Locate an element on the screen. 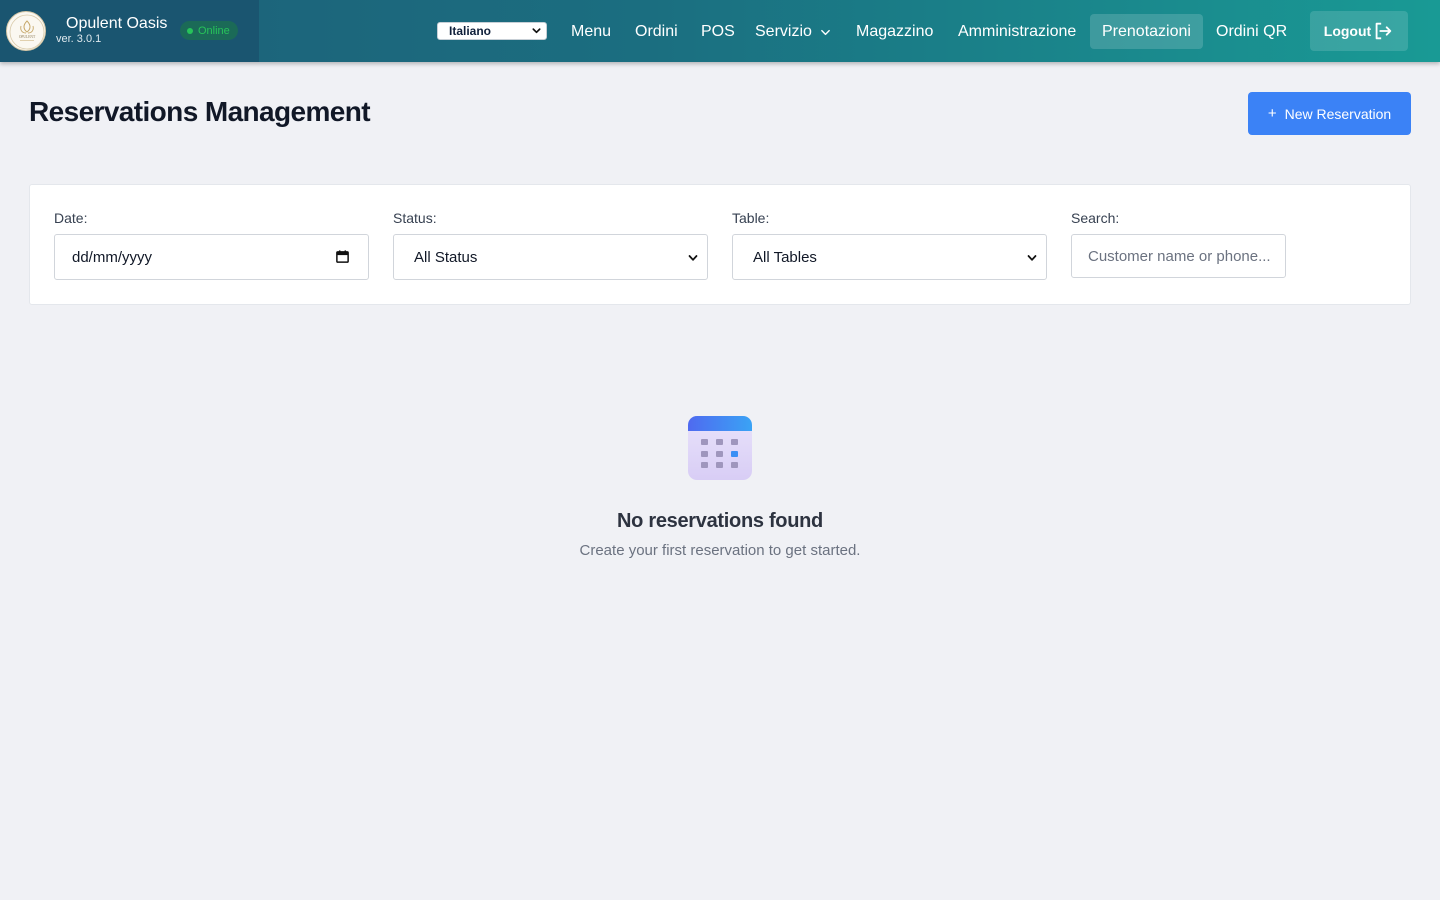 This screenshot has height=900, width=1440. nav-item-label: Ordini is located at coordinates (656, 31).